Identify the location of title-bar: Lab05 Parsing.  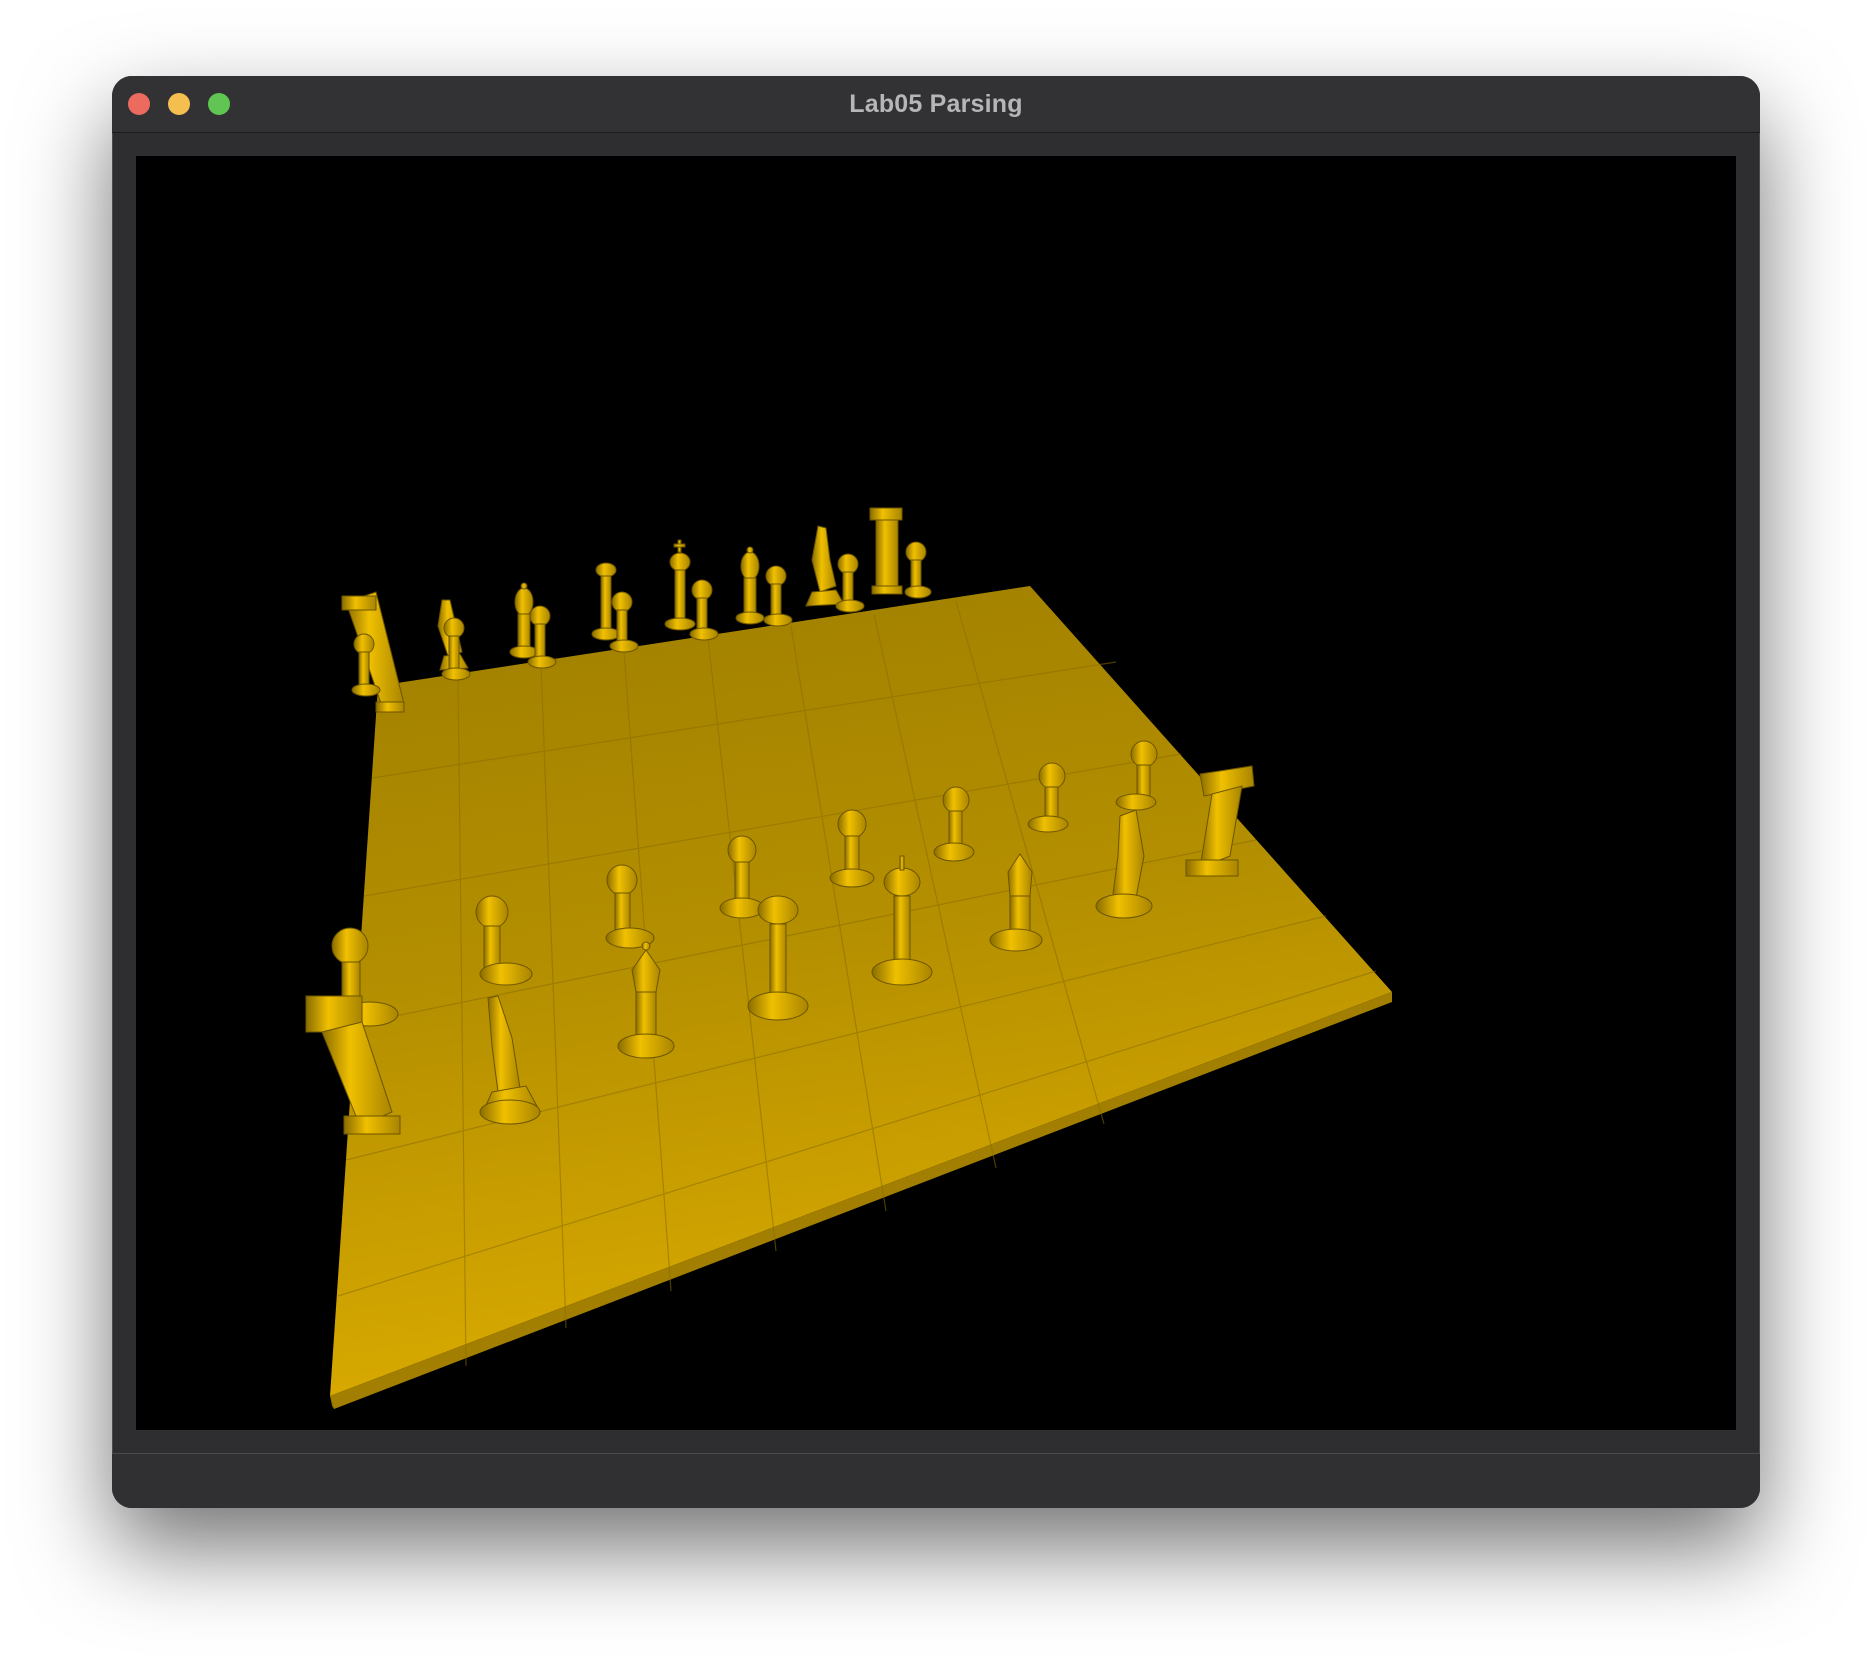
(936, 104).